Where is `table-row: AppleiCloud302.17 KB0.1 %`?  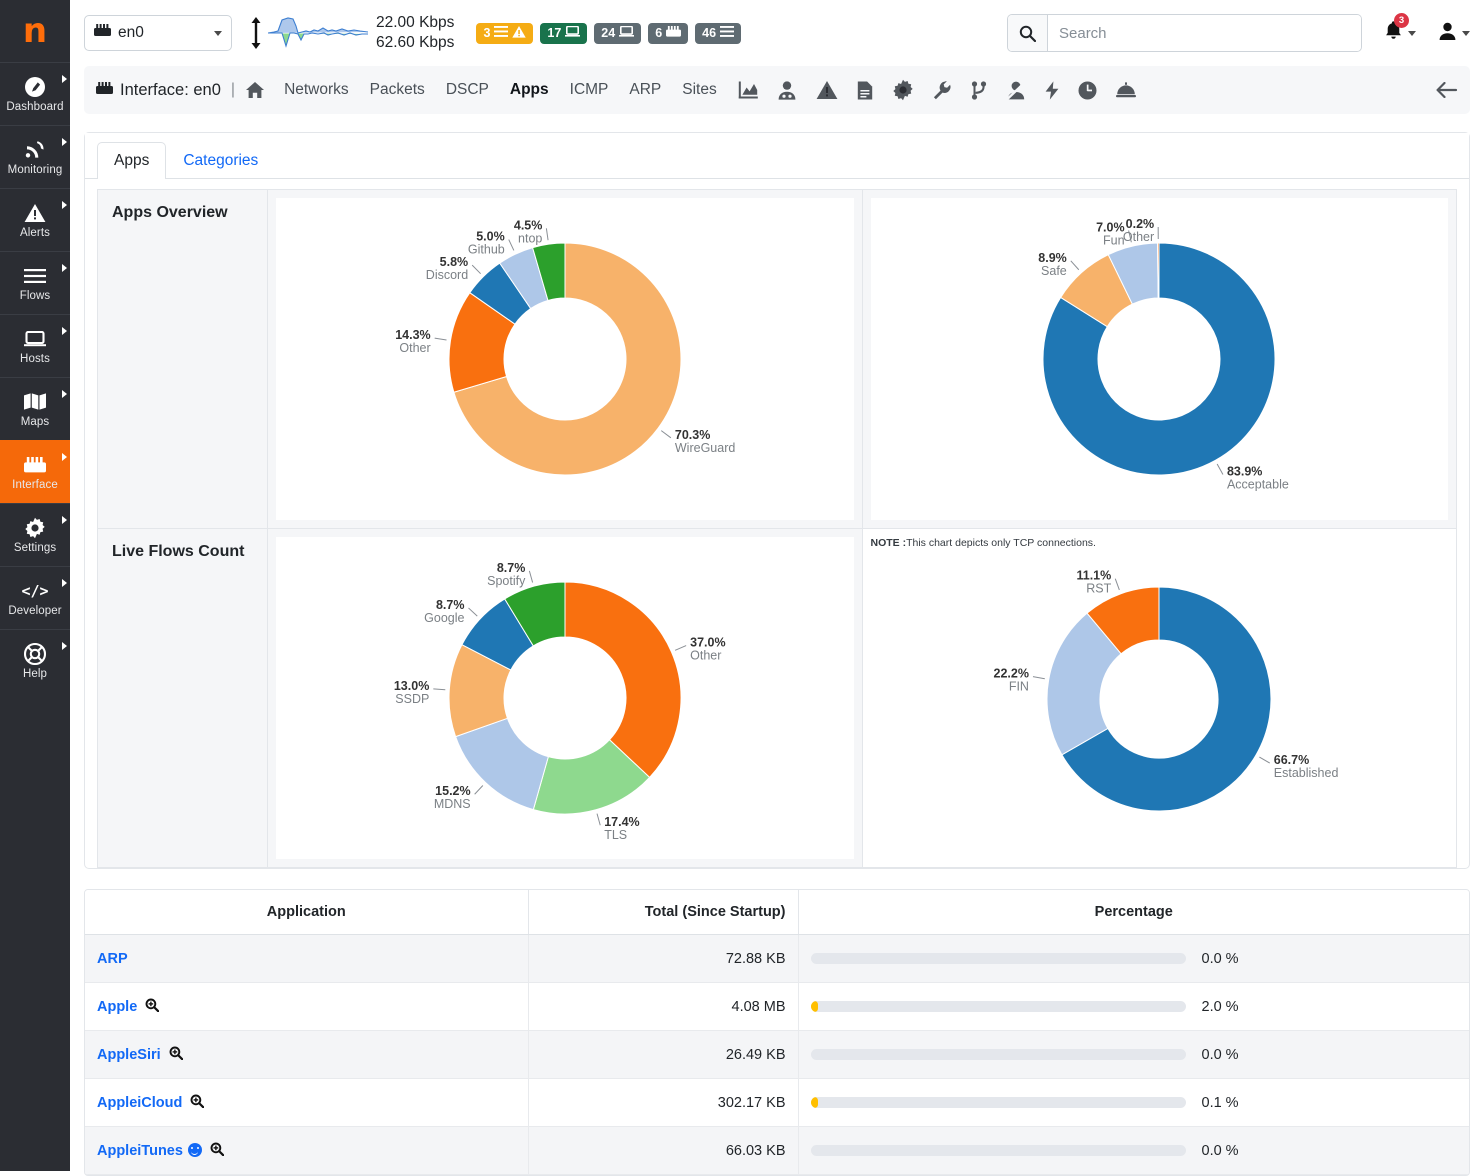 table-row: AppleiCloud302.17 KB0.1 % is located at coordinates (777, 1103).